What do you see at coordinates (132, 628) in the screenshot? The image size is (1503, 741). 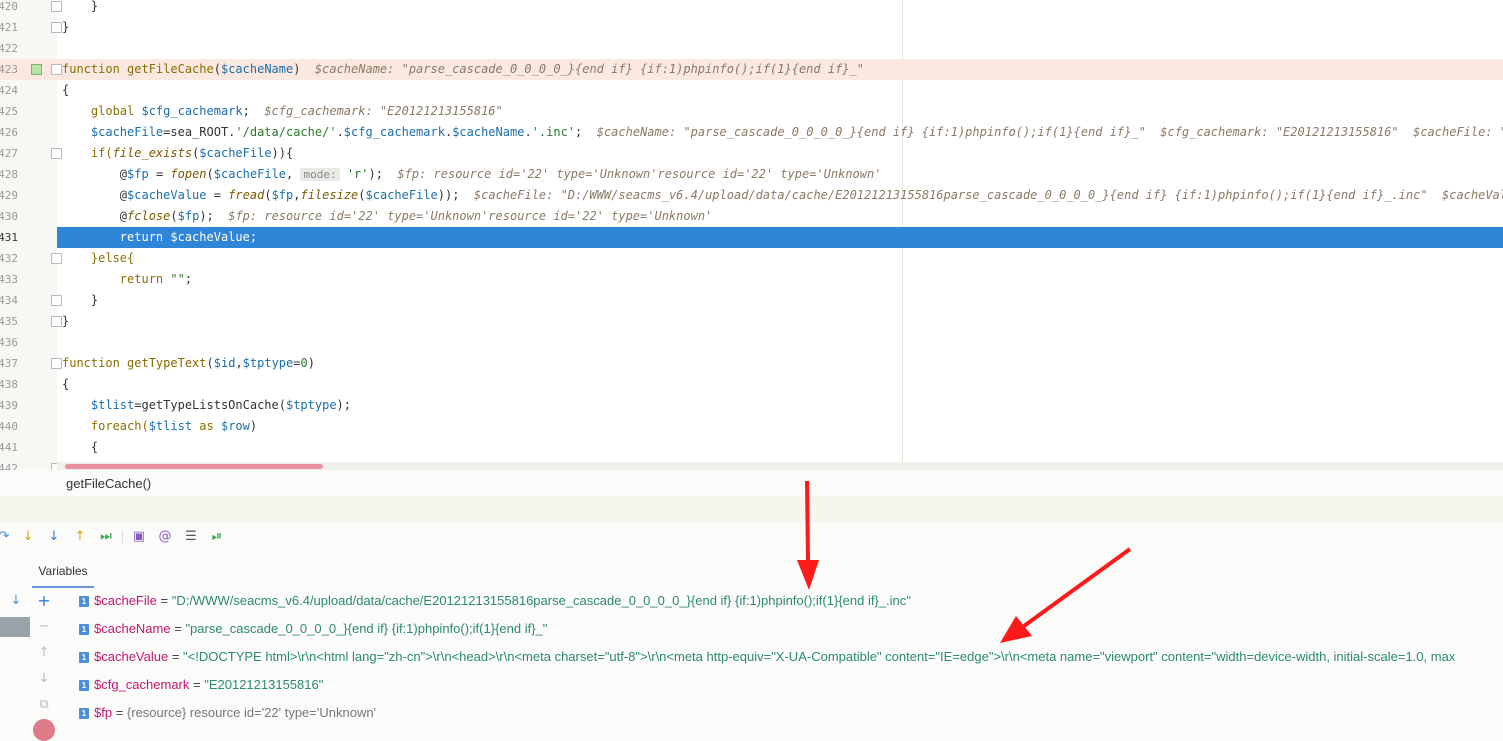 I see `variable-name: $cacheName` at bounding box center [132, 628].